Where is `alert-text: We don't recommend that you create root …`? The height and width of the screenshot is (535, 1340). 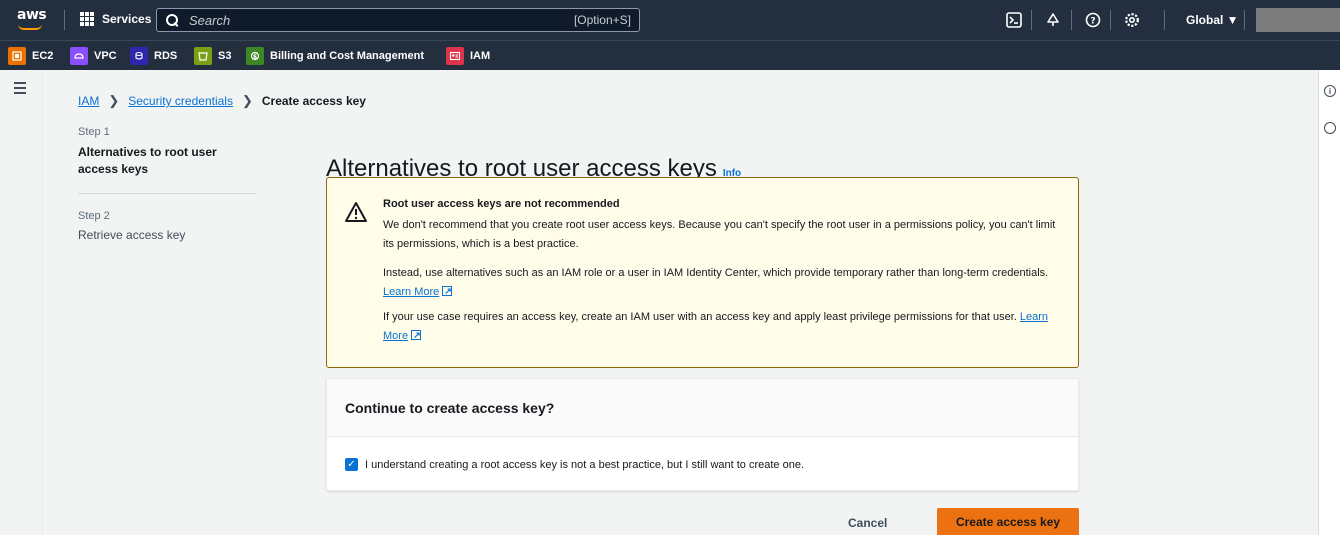 alert-text: We don't recommend that you create root … is located at coordinates (719, 234).